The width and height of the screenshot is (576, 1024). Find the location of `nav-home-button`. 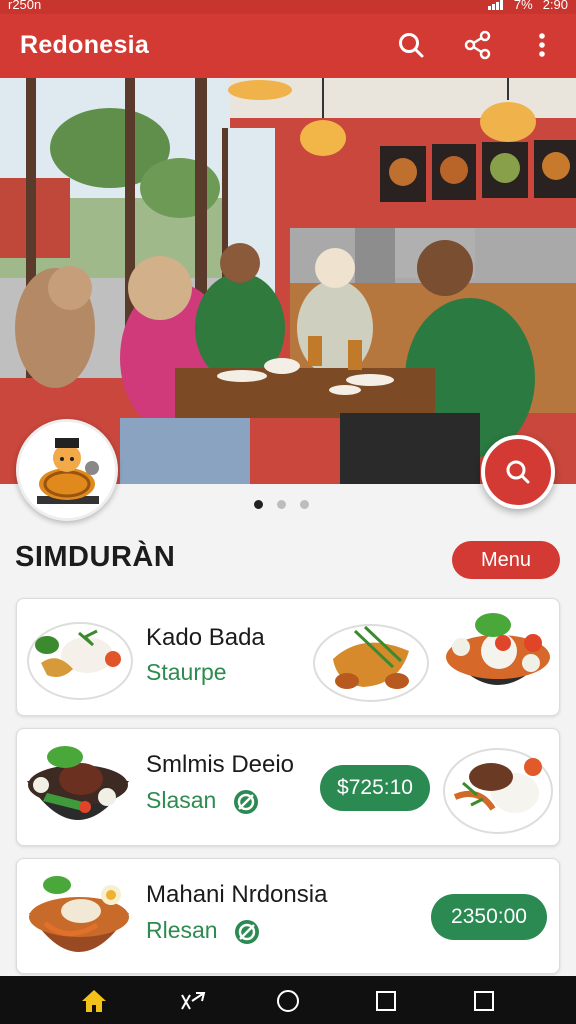

nav-home-button is located at coordinates (94, 1001).